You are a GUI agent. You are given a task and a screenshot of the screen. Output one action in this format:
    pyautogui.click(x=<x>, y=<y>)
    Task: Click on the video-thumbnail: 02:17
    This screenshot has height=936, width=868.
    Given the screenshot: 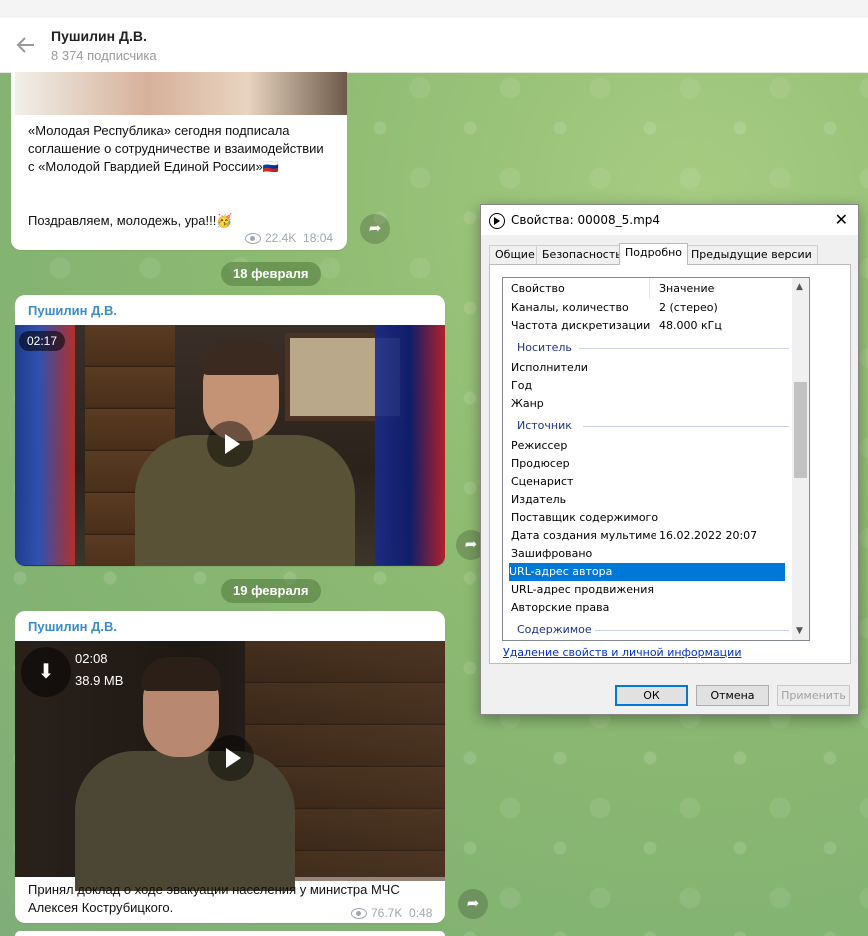 What is the action you would take?
    pyautogui.click(x=230, y=445)
    